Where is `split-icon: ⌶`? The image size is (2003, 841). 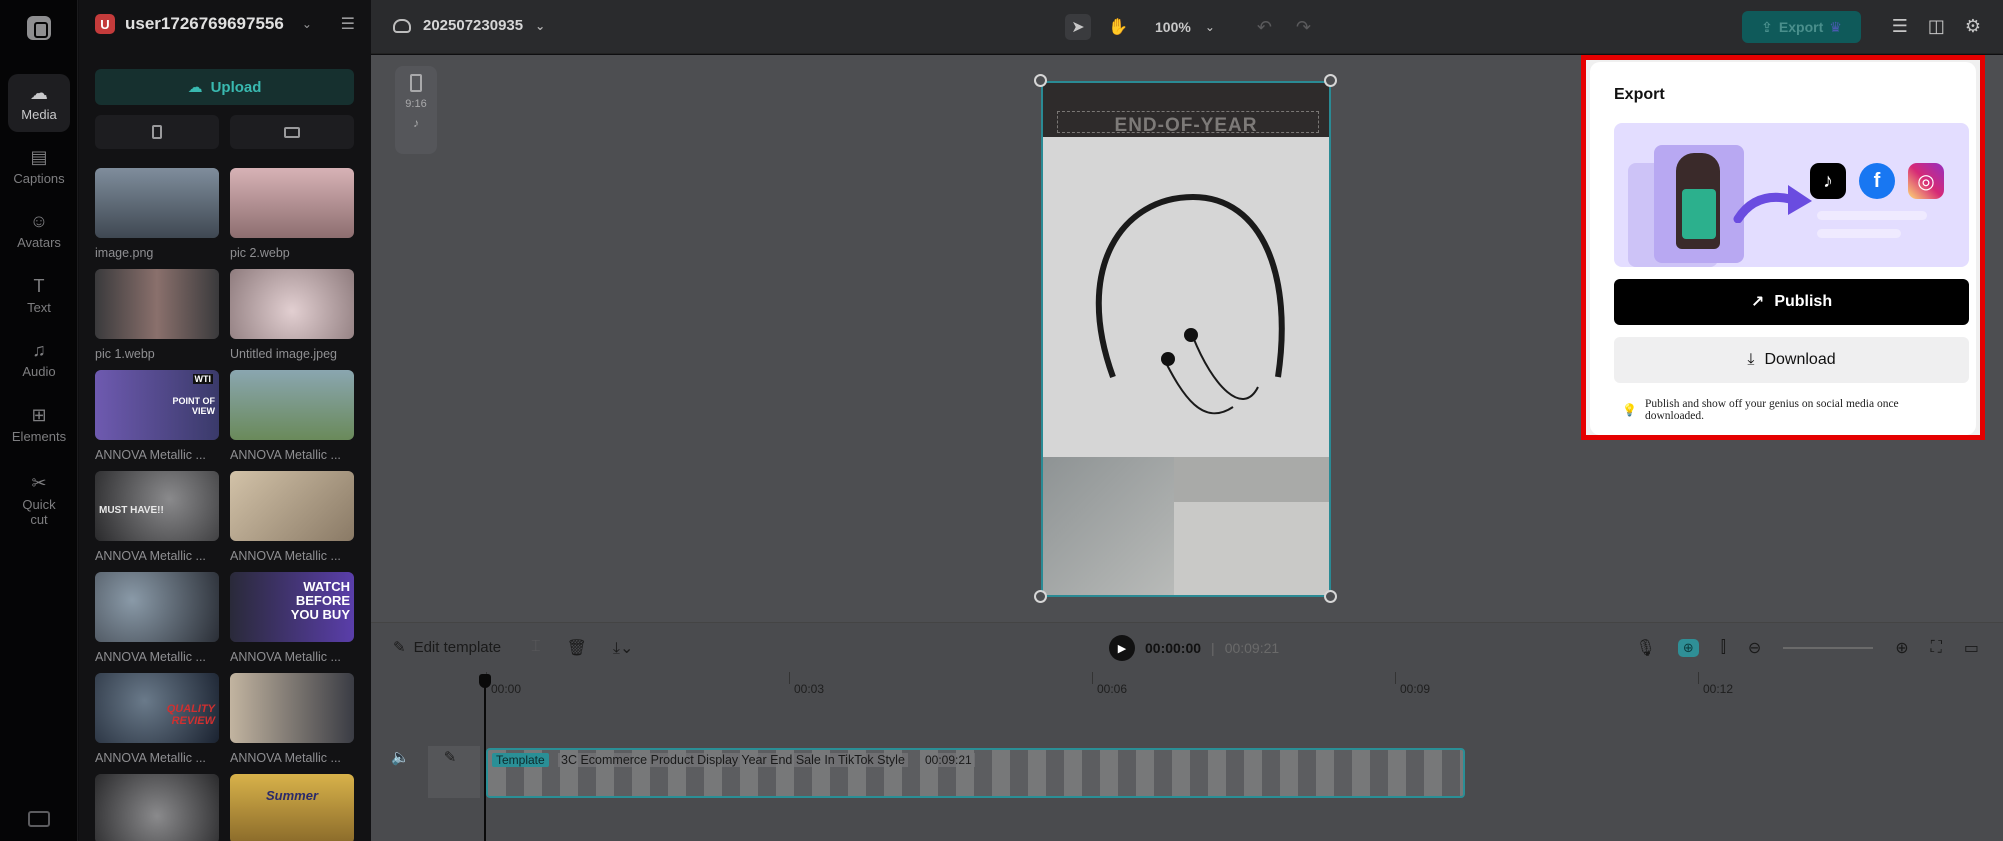
split-icon: ⌶ is located at coordinates (536, 648).